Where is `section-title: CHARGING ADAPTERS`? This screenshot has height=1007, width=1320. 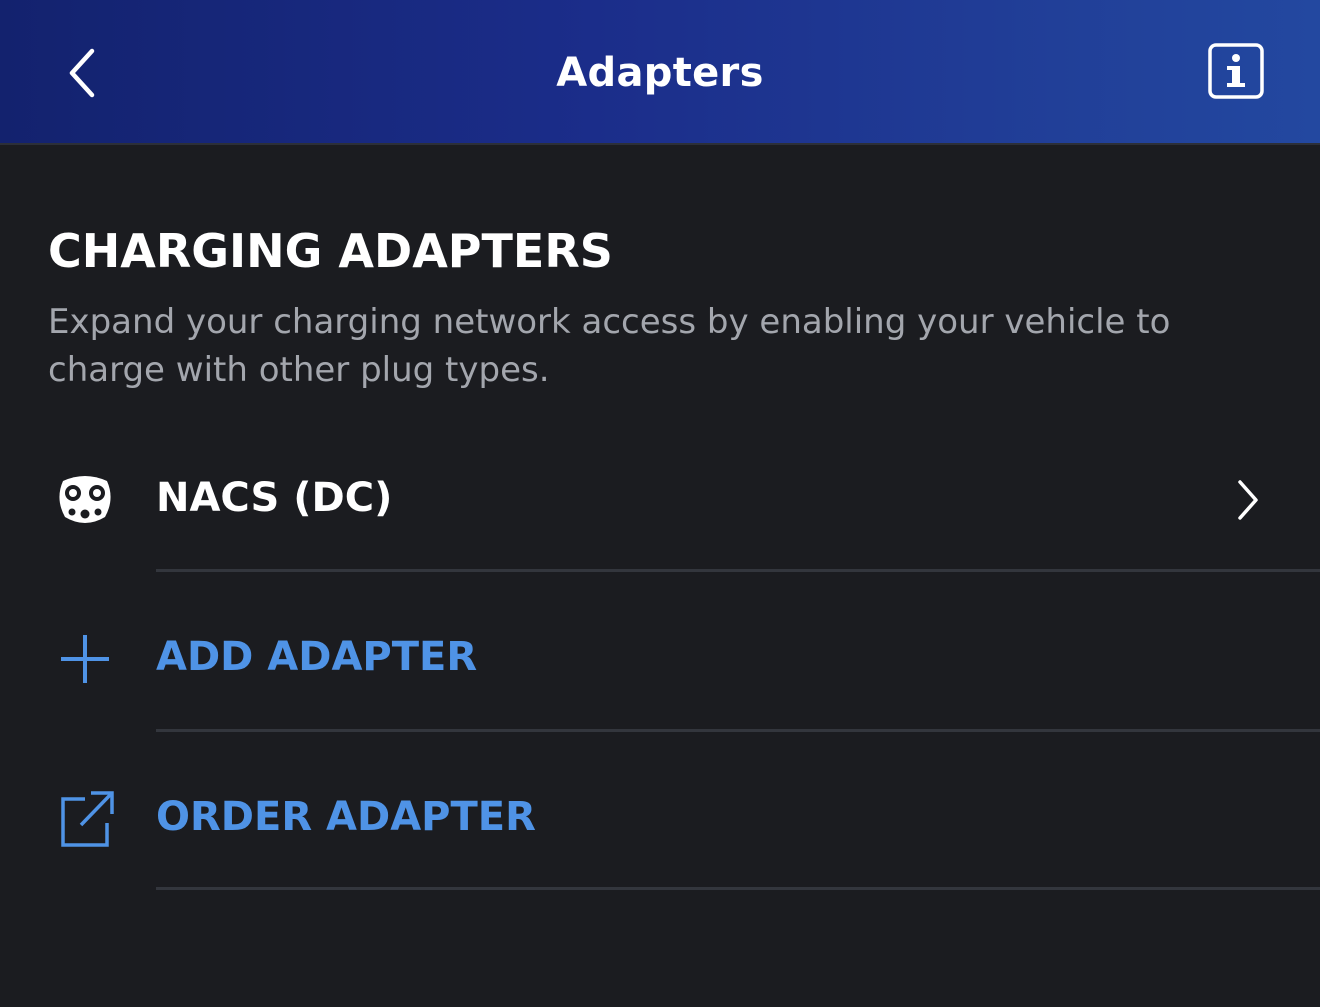 section-title: CHARGING ADAPTERS is located at coordinates (330, 251).